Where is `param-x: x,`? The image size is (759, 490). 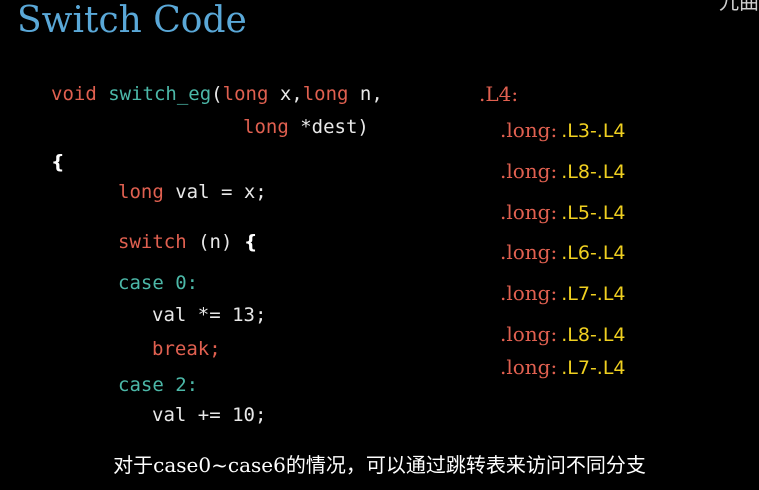
param-x: x, is located at coordinates (285, 94).